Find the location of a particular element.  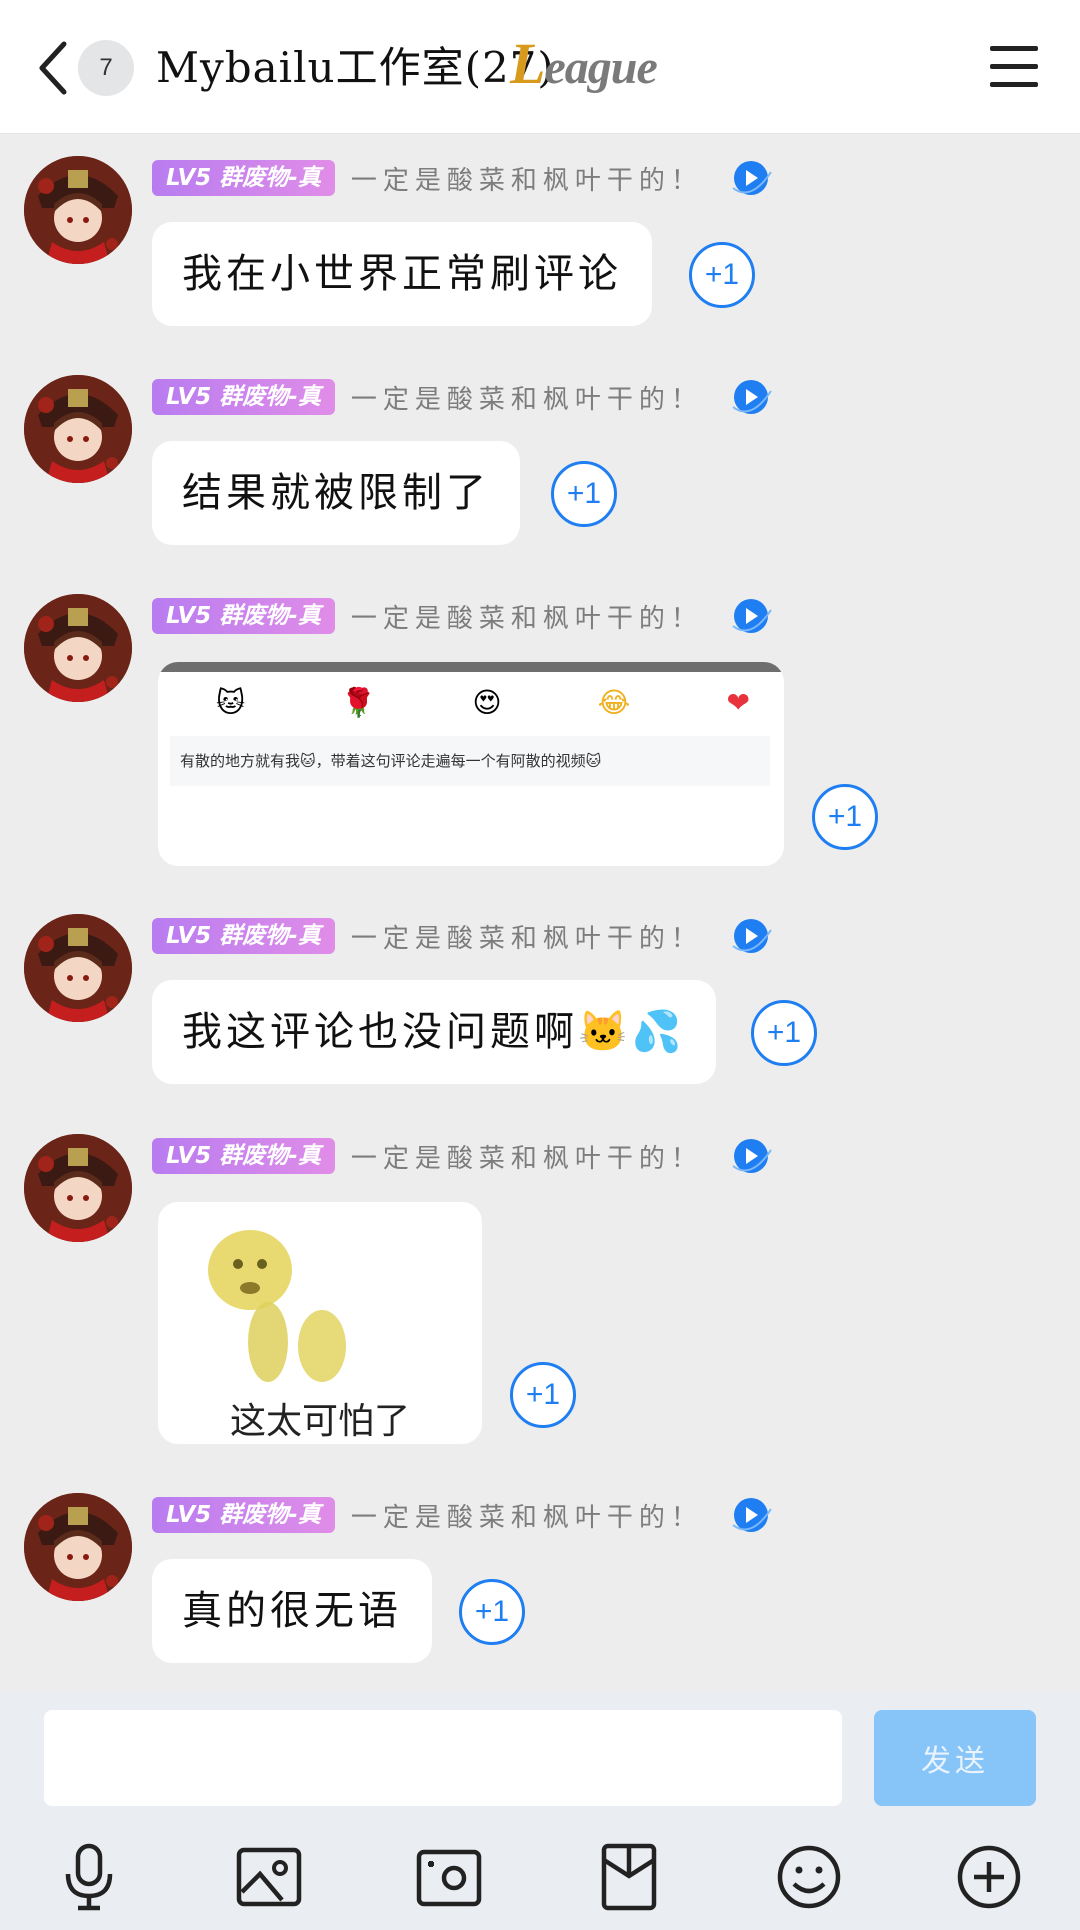

emoji-heart-eyes: 😍 is located at coordinates (487, 702).